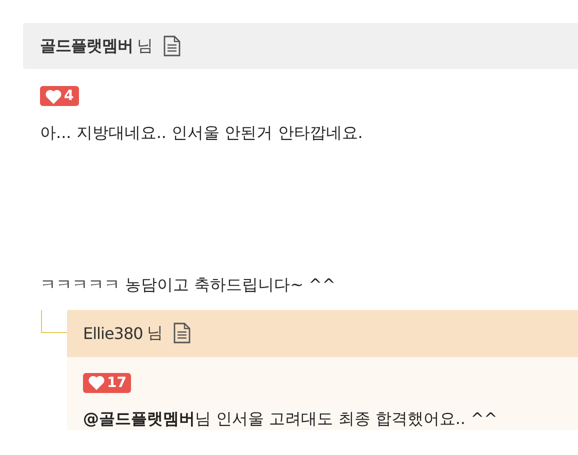 The image size is (578, 455). I want to click on author-name: 골드플랫멤버, so click(86, 46).